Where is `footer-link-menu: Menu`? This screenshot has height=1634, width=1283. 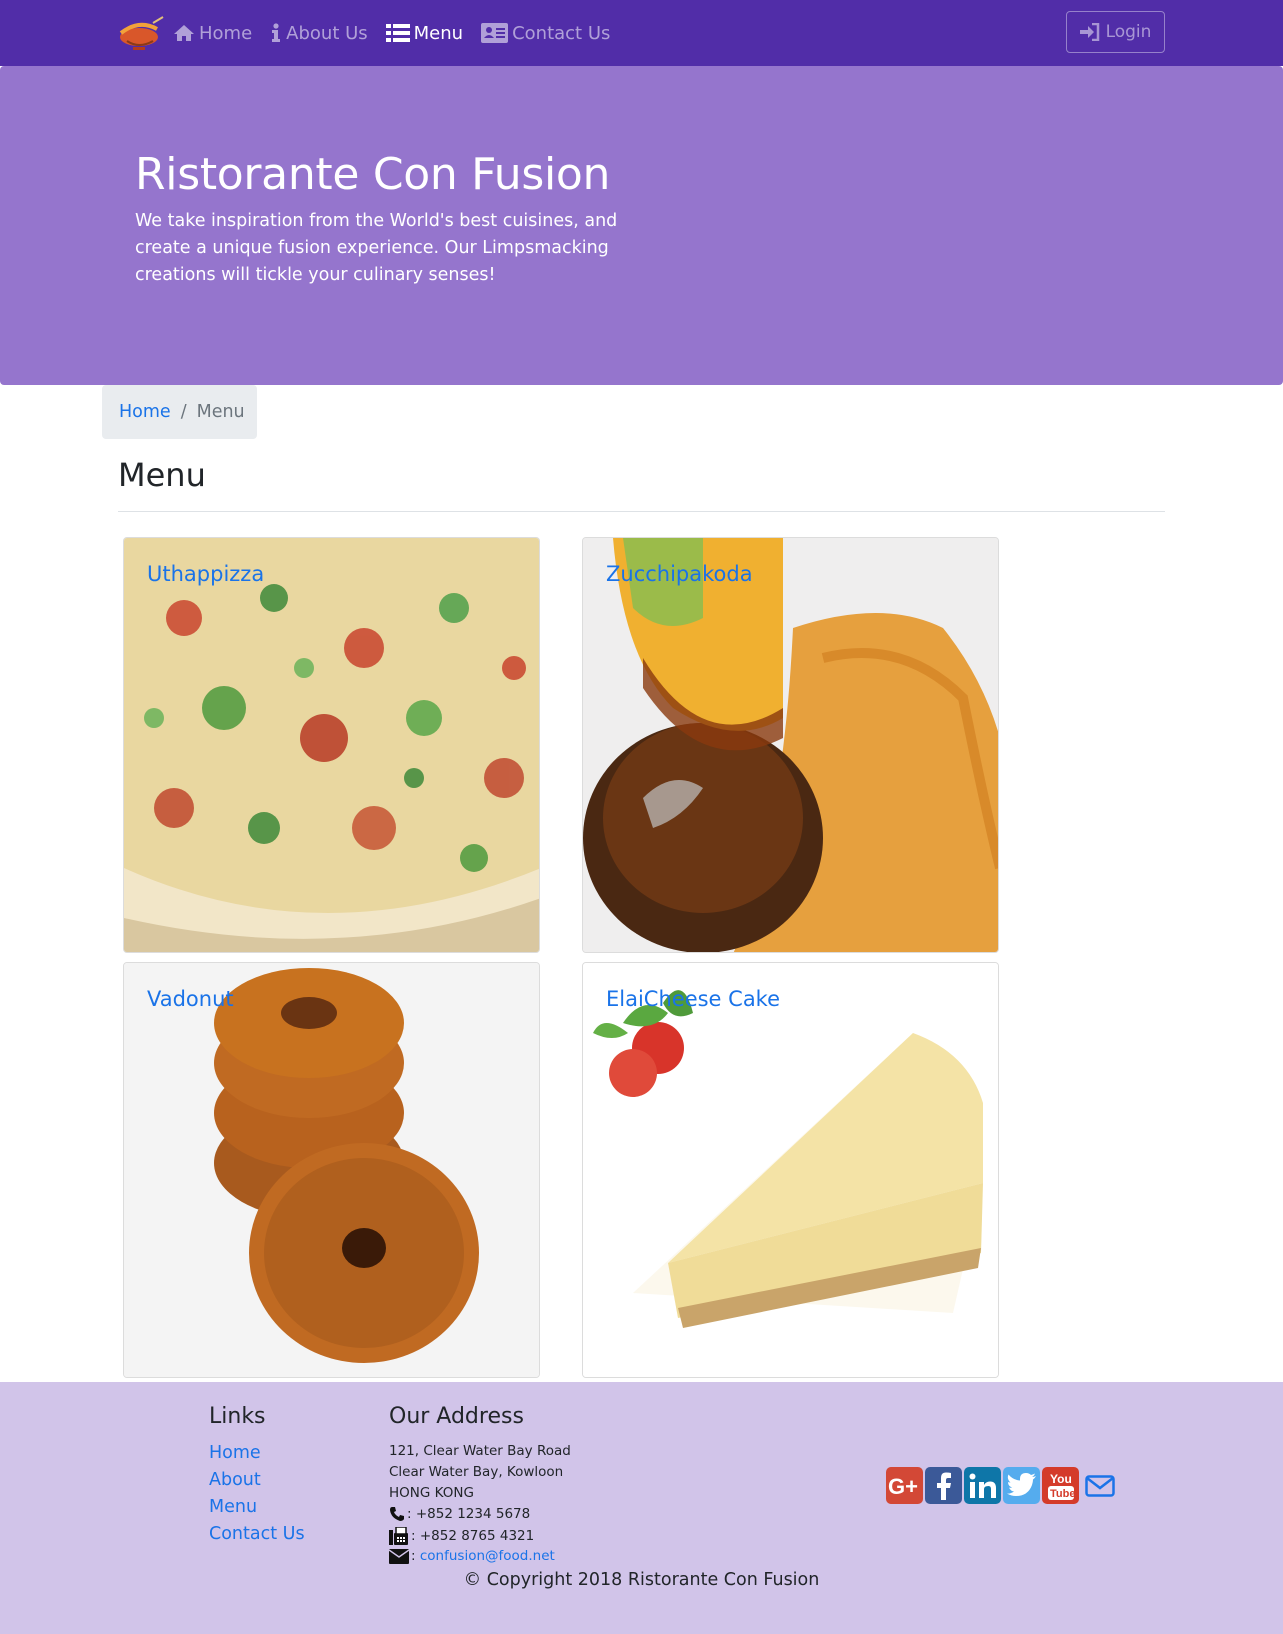 footer-link-menu: Menu is located at coordinates (233, 1507).